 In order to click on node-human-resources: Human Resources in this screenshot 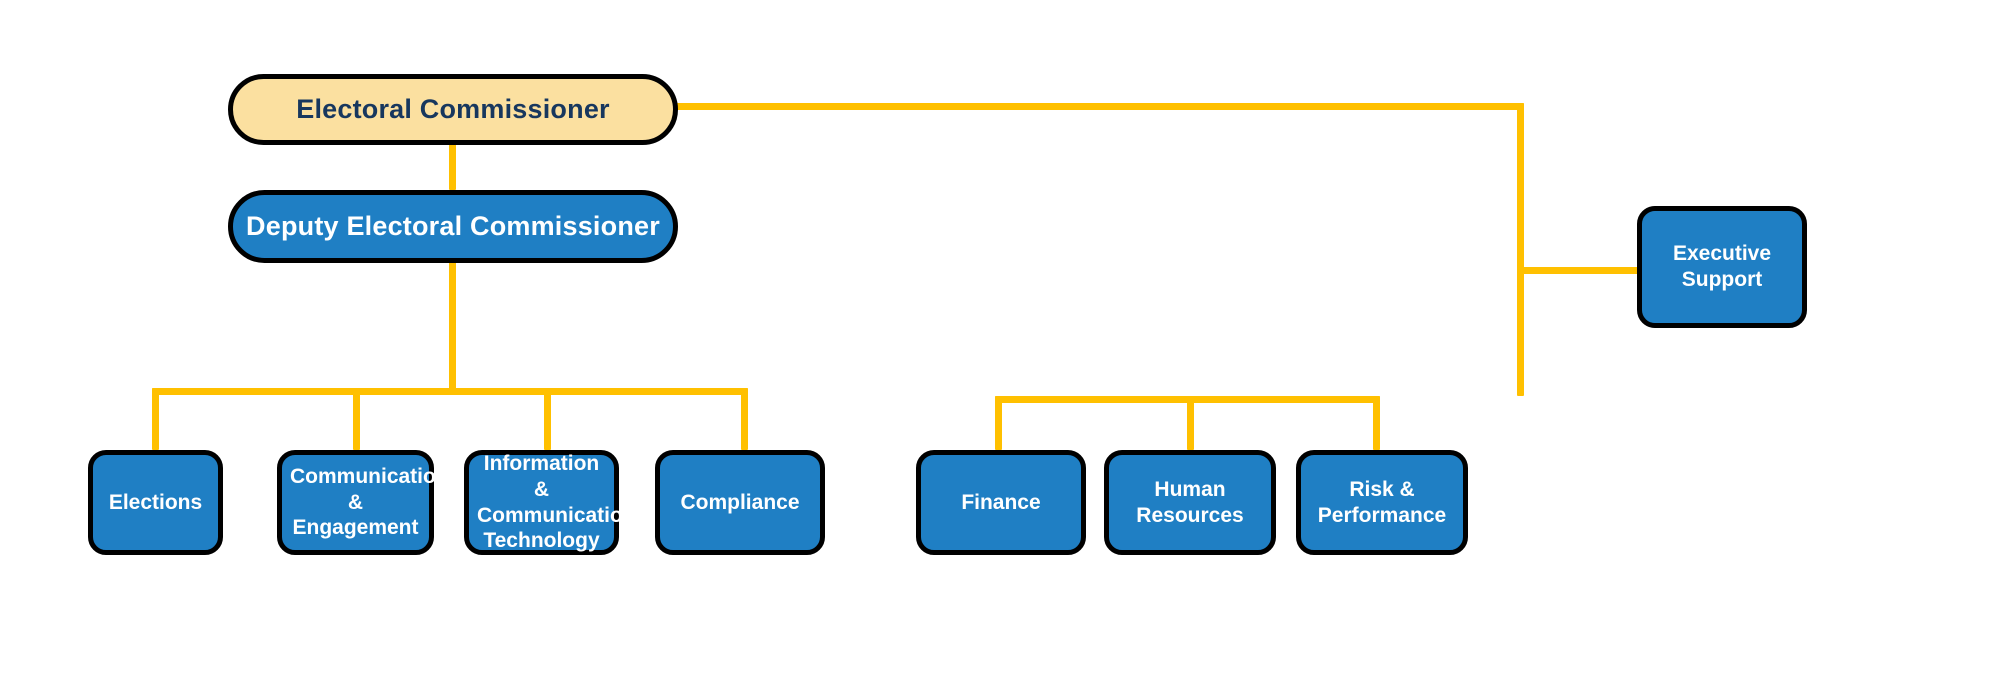, I will do `click(1190, 502)`.